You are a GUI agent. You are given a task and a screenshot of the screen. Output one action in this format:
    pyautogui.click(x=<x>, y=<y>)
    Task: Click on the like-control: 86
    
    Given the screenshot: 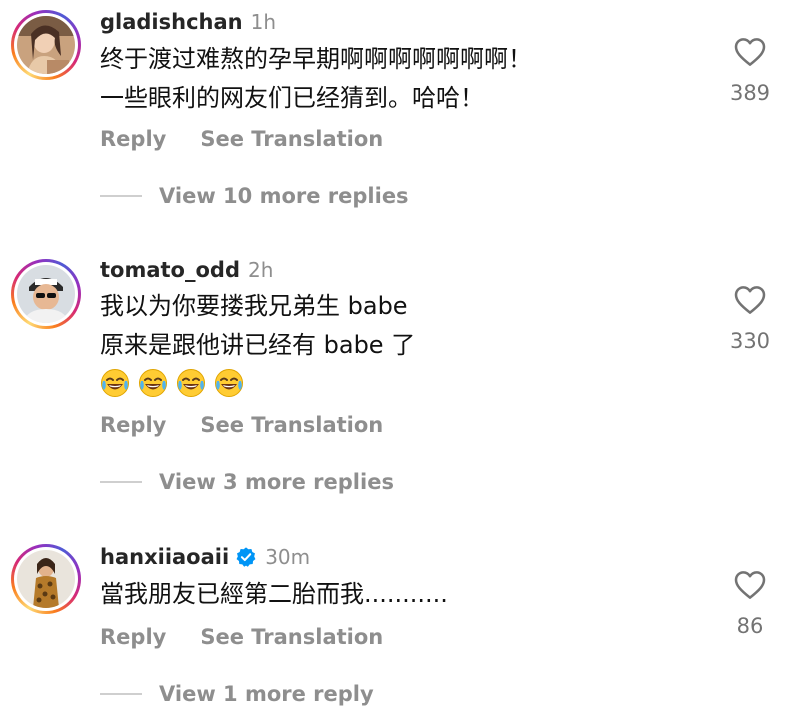 What is the action you would take?
    pyautogui.click(x=750, y=604)
    